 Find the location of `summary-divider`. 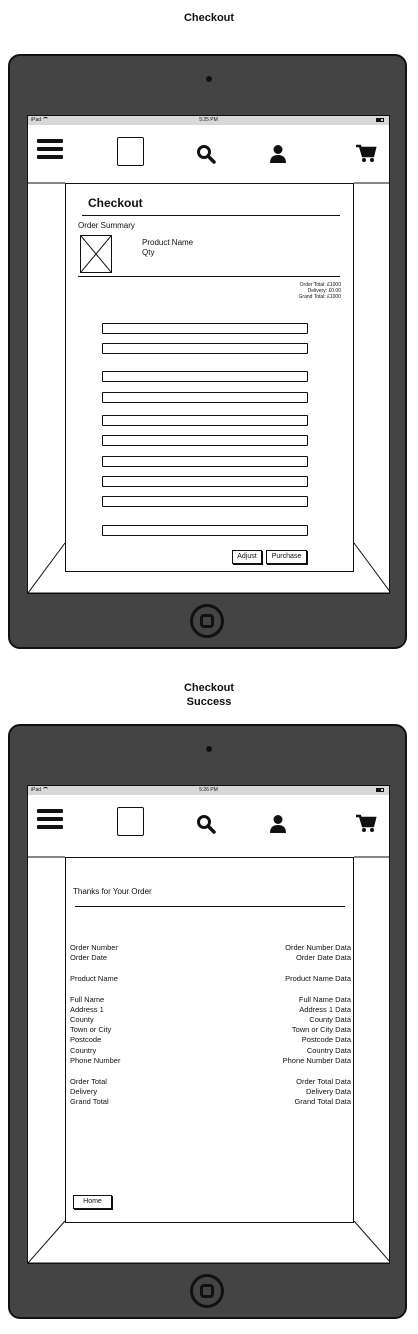

summary-divider is located at coordinates (209, 276).